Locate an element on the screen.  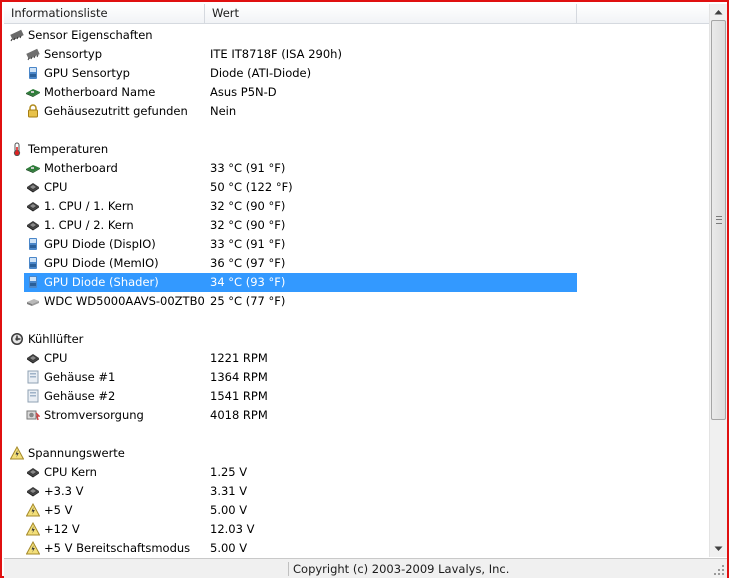
list-header: Informationsliste Wert is located at coordinates (356, 14).